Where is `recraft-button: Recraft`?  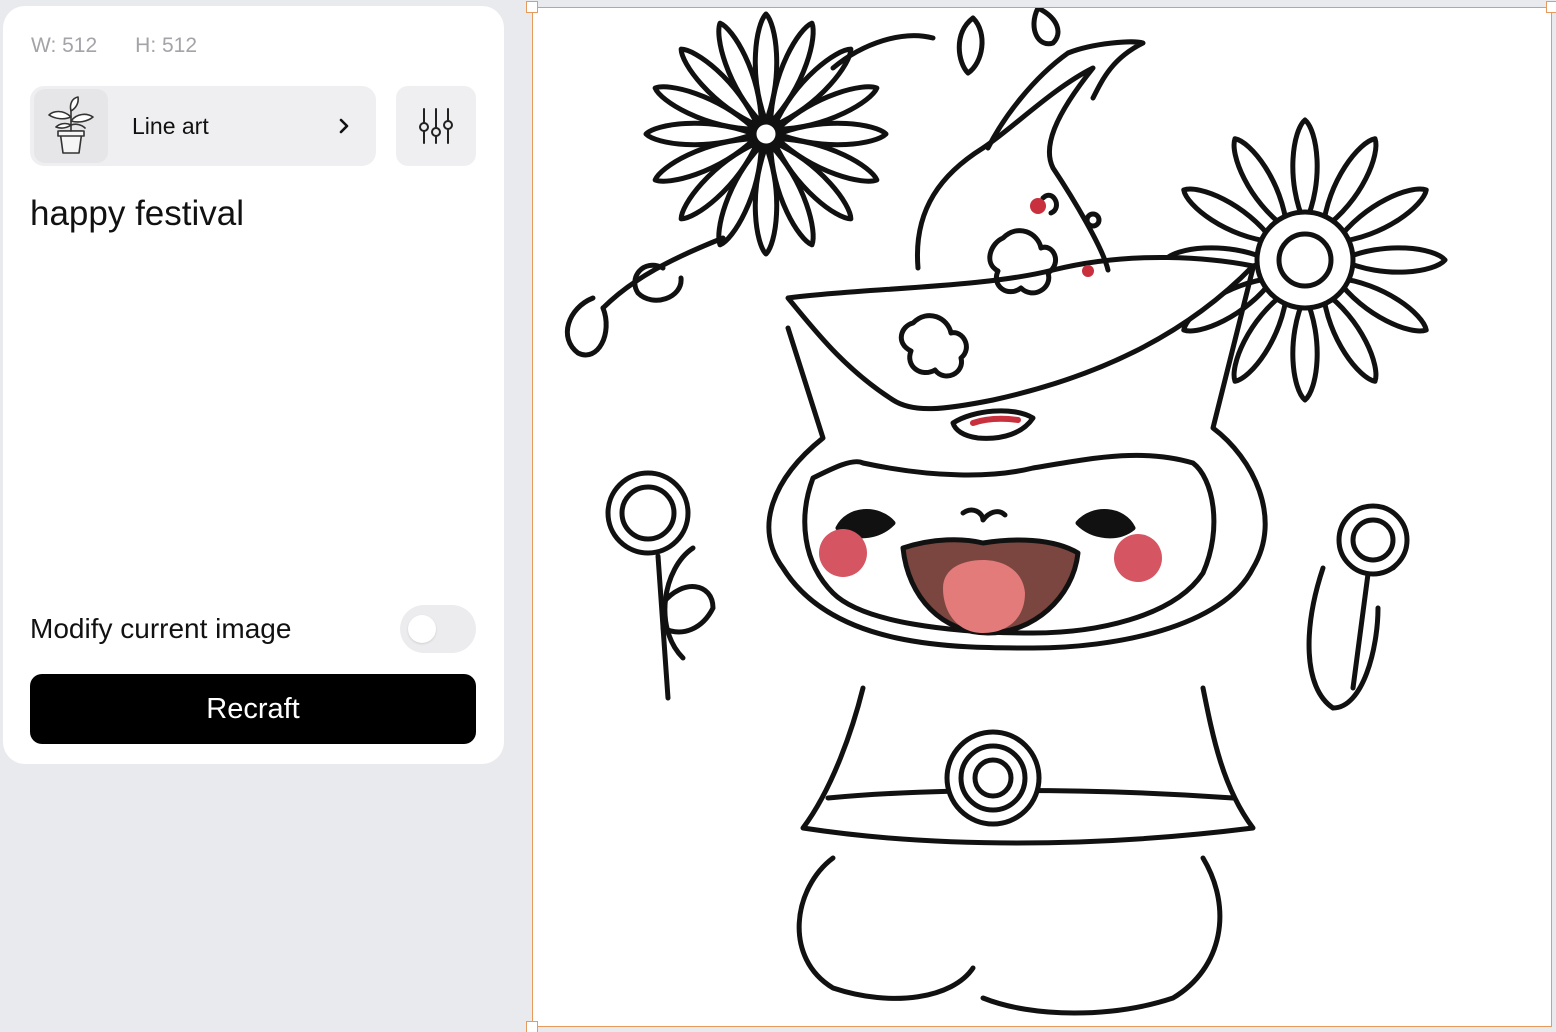 recraft-button: Recraft is located at coordinates (253, 709).